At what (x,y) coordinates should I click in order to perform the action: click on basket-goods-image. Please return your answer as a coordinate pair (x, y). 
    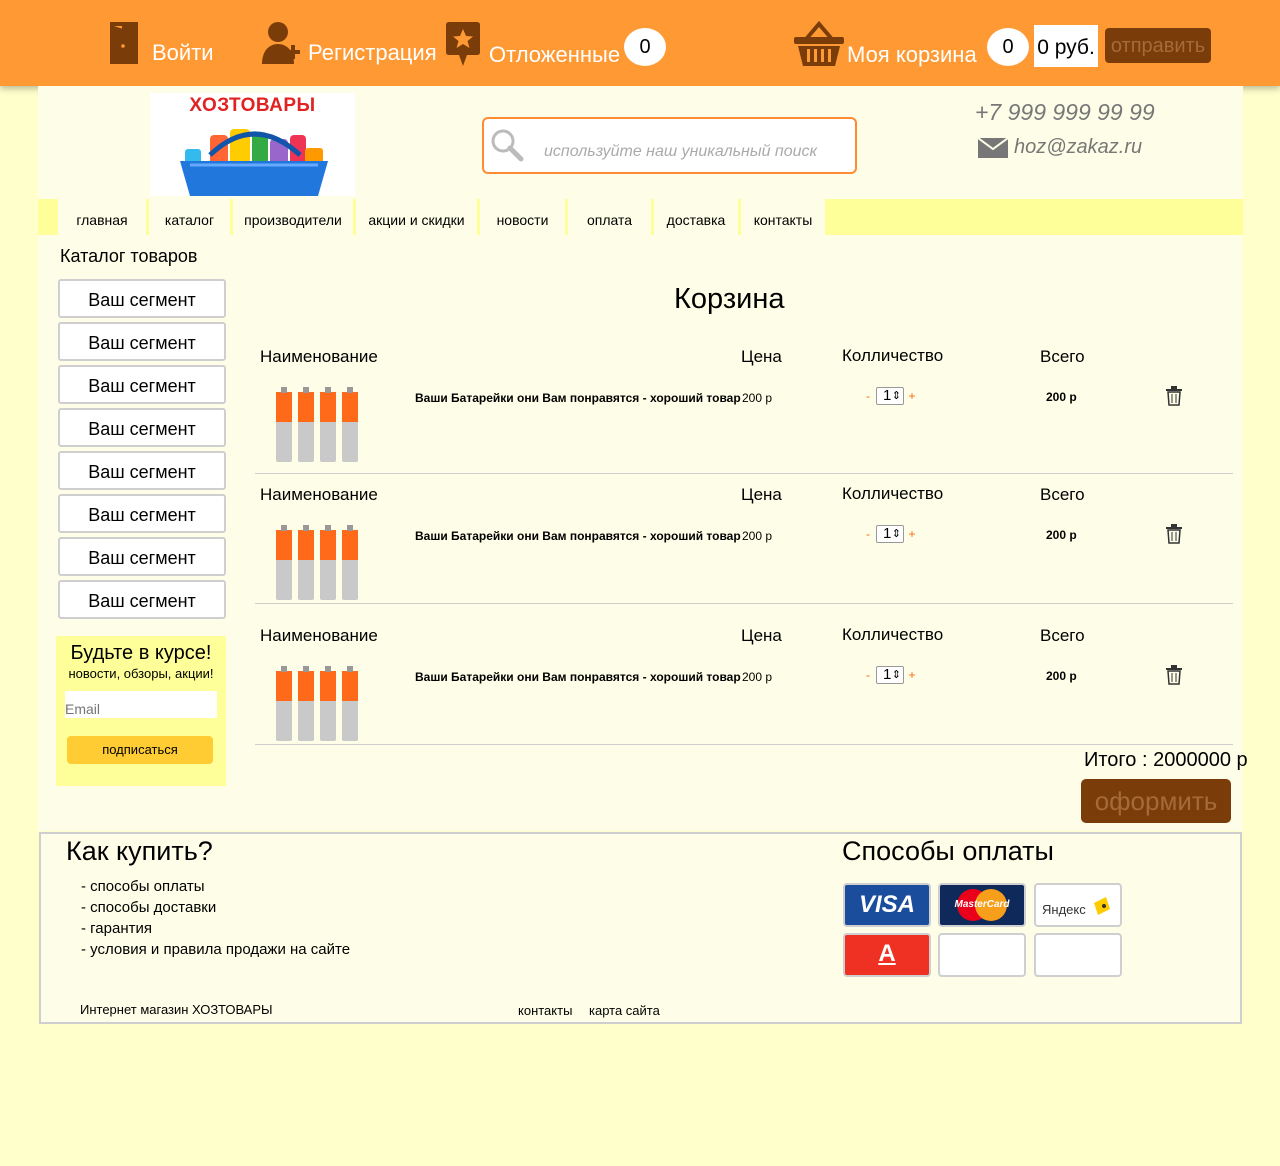
    Looking at the image, I should click on (254, 162).